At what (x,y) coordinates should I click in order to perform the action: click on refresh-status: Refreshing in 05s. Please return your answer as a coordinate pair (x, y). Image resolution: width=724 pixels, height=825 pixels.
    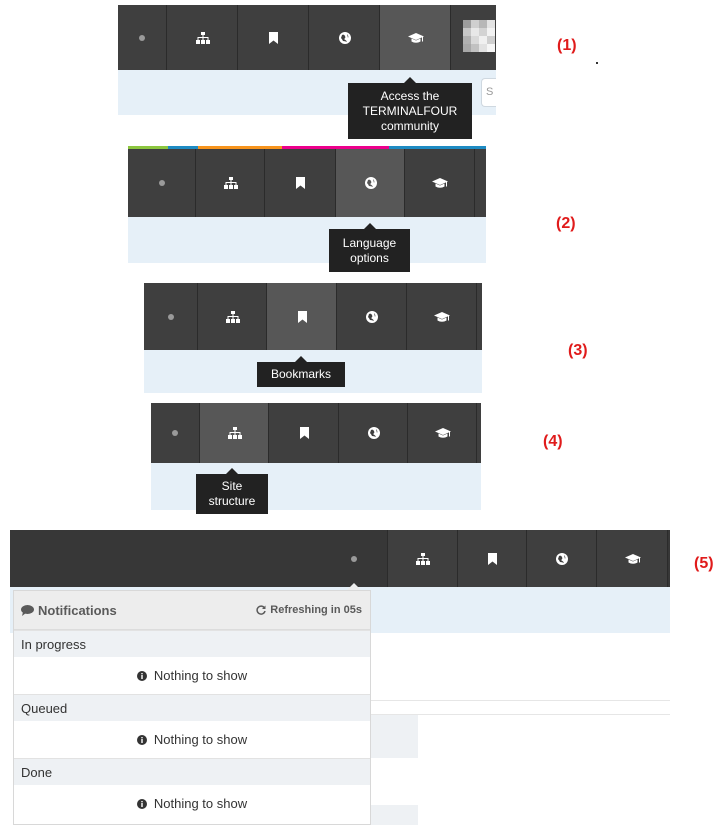
    Looking at the image, I should click on (309, 610).